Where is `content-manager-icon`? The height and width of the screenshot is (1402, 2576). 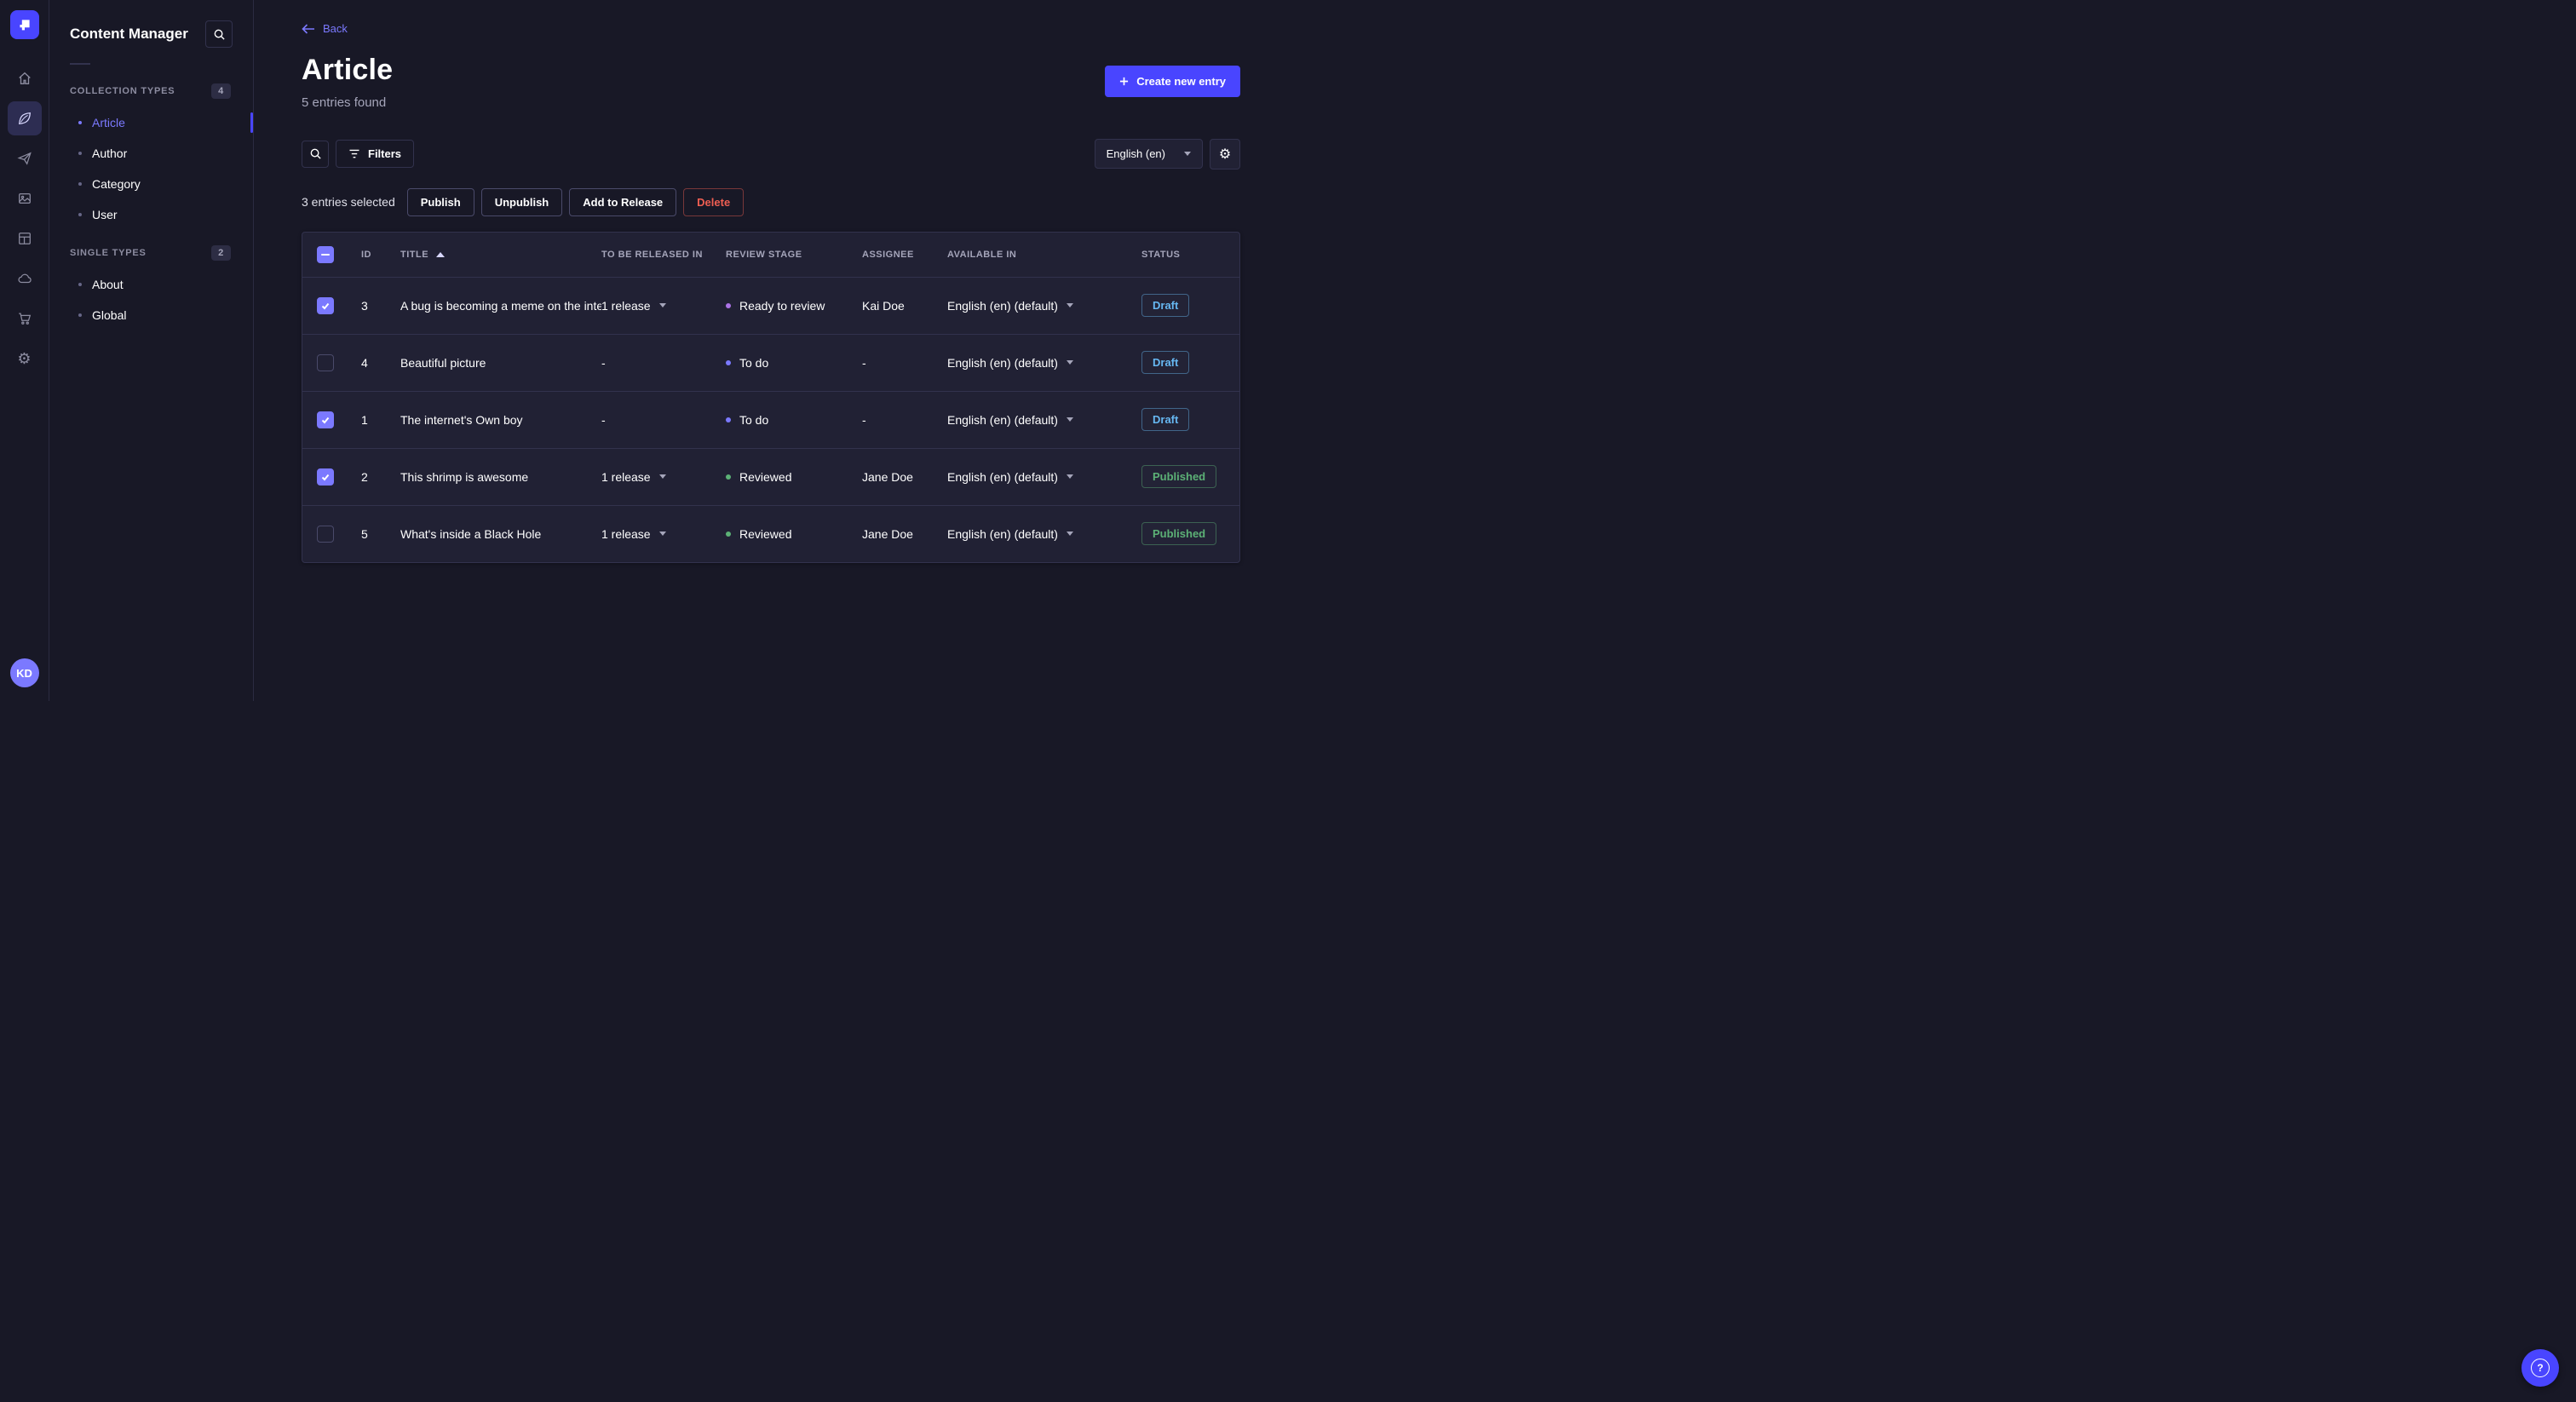
content-manager-icon is located at coordinates (25, 118).